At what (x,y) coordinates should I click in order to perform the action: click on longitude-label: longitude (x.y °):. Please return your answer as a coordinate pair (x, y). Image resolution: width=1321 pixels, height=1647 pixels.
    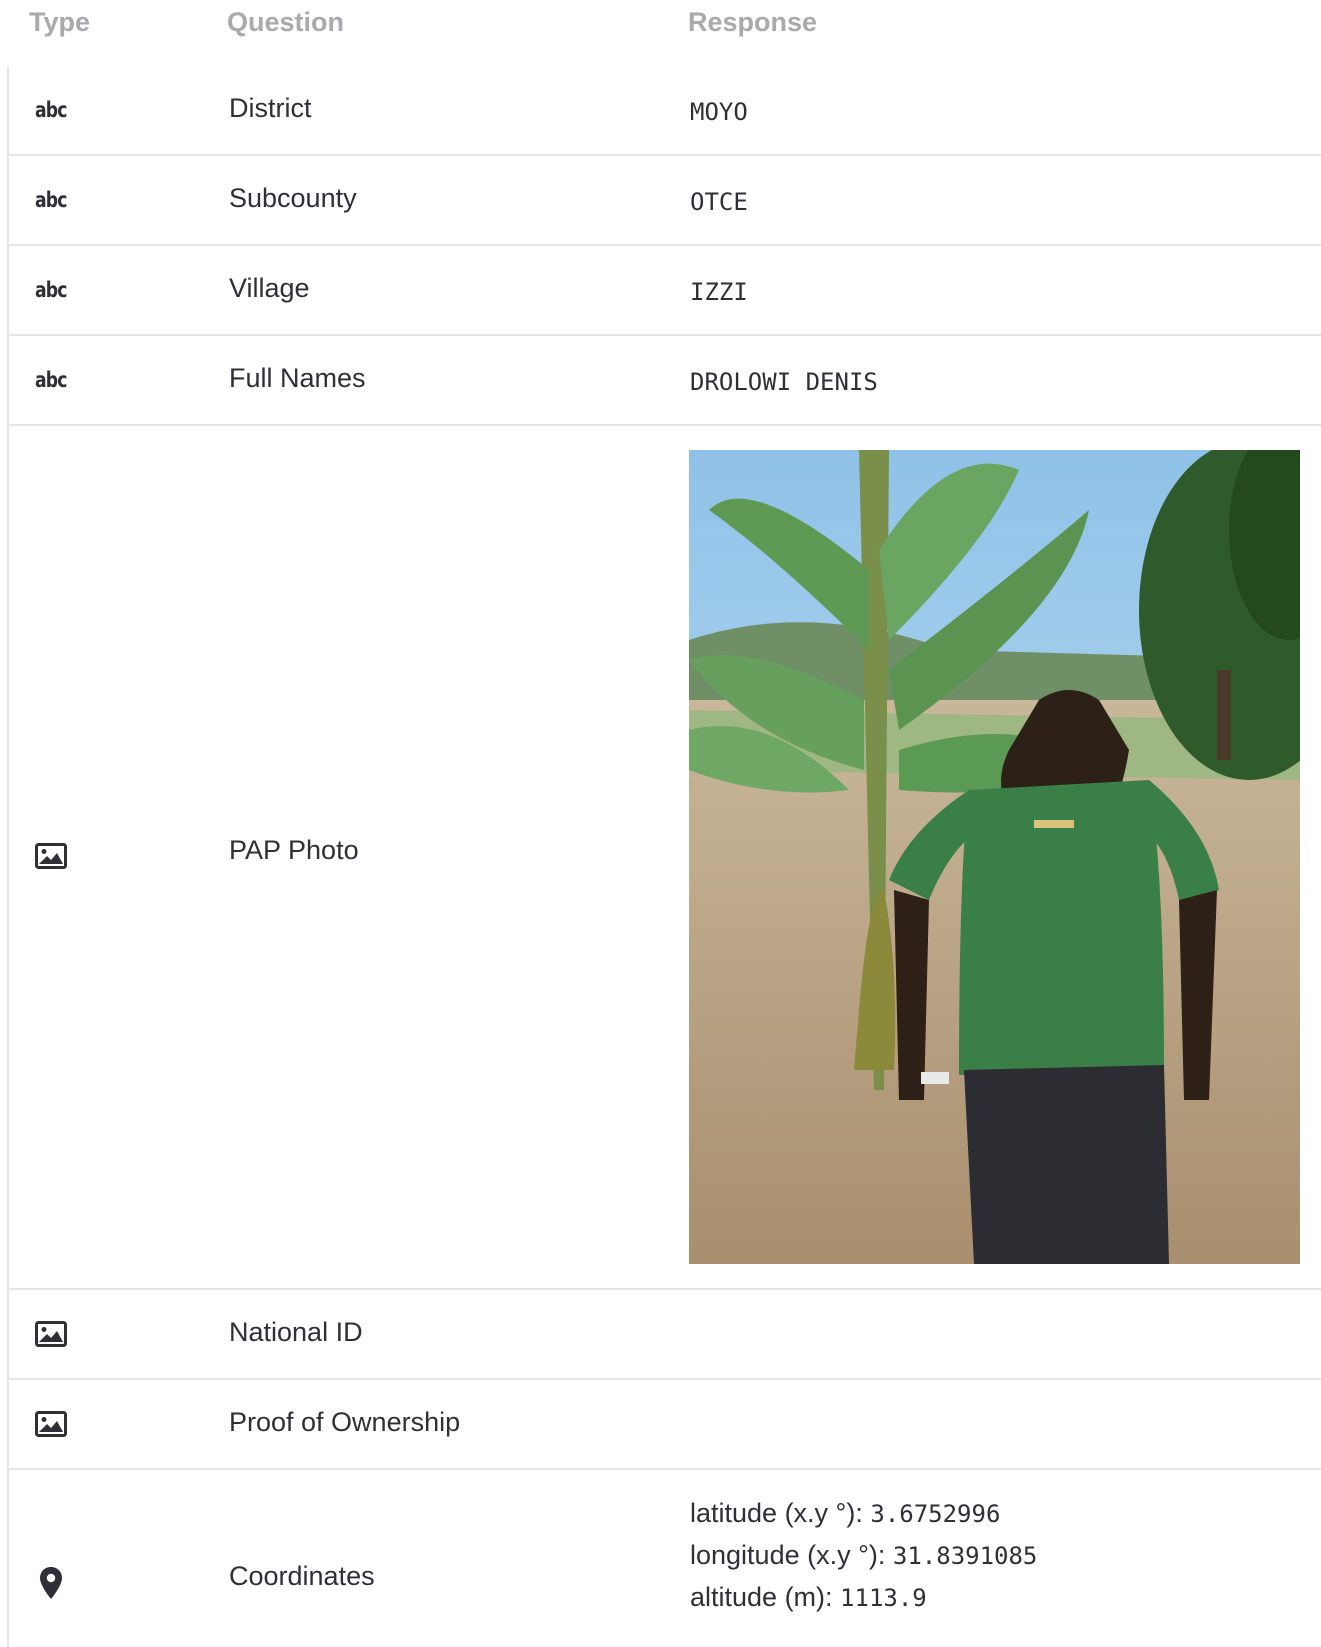
    Looking at the image, I should click on (791, 1555).